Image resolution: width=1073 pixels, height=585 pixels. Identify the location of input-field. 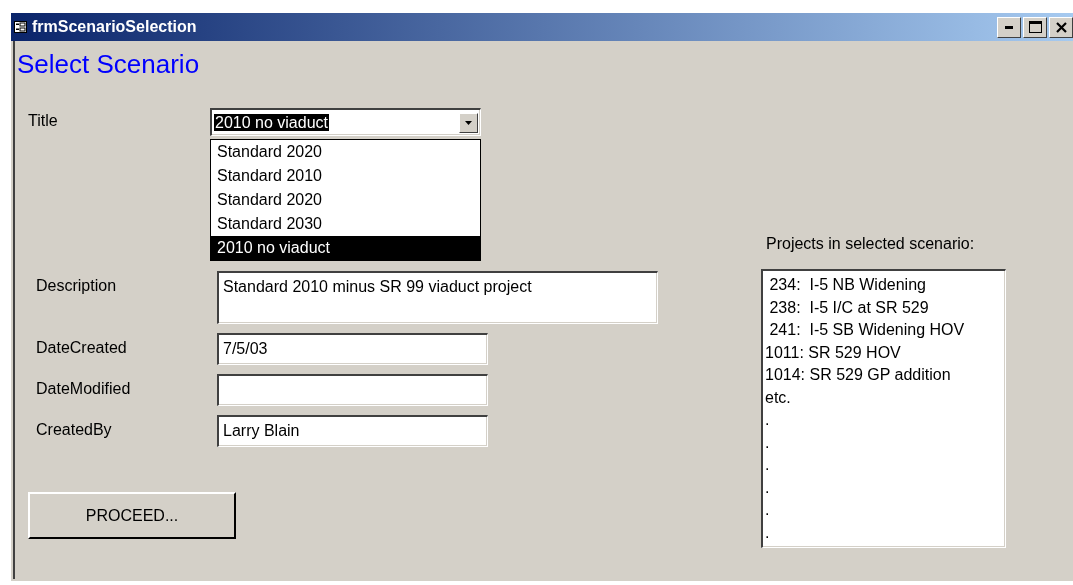
(352, 390).